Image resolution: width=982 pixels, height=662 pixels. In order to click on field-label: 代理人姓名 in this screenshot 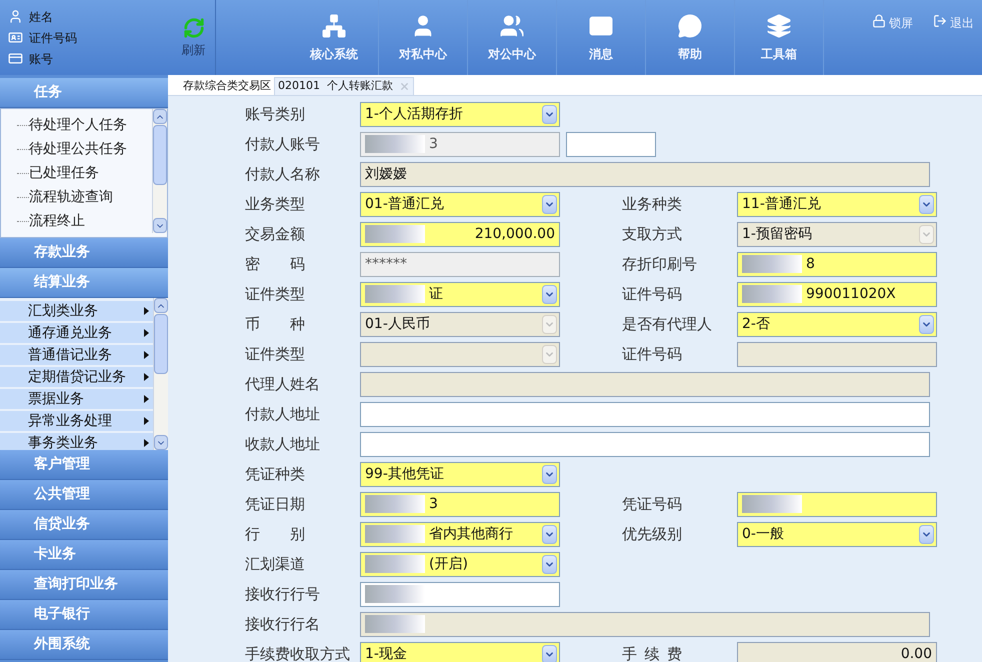, I will do `click(282, 384)`.